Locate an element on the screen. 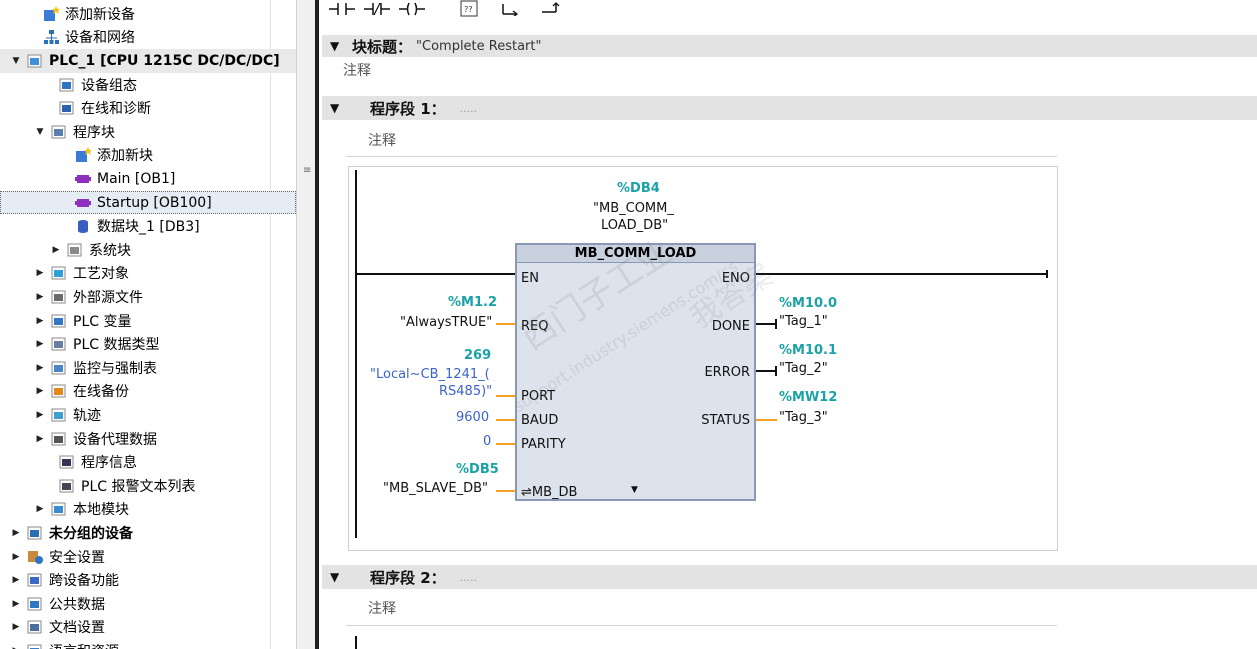  open-branch-icon is located at coordinates (510, 9).